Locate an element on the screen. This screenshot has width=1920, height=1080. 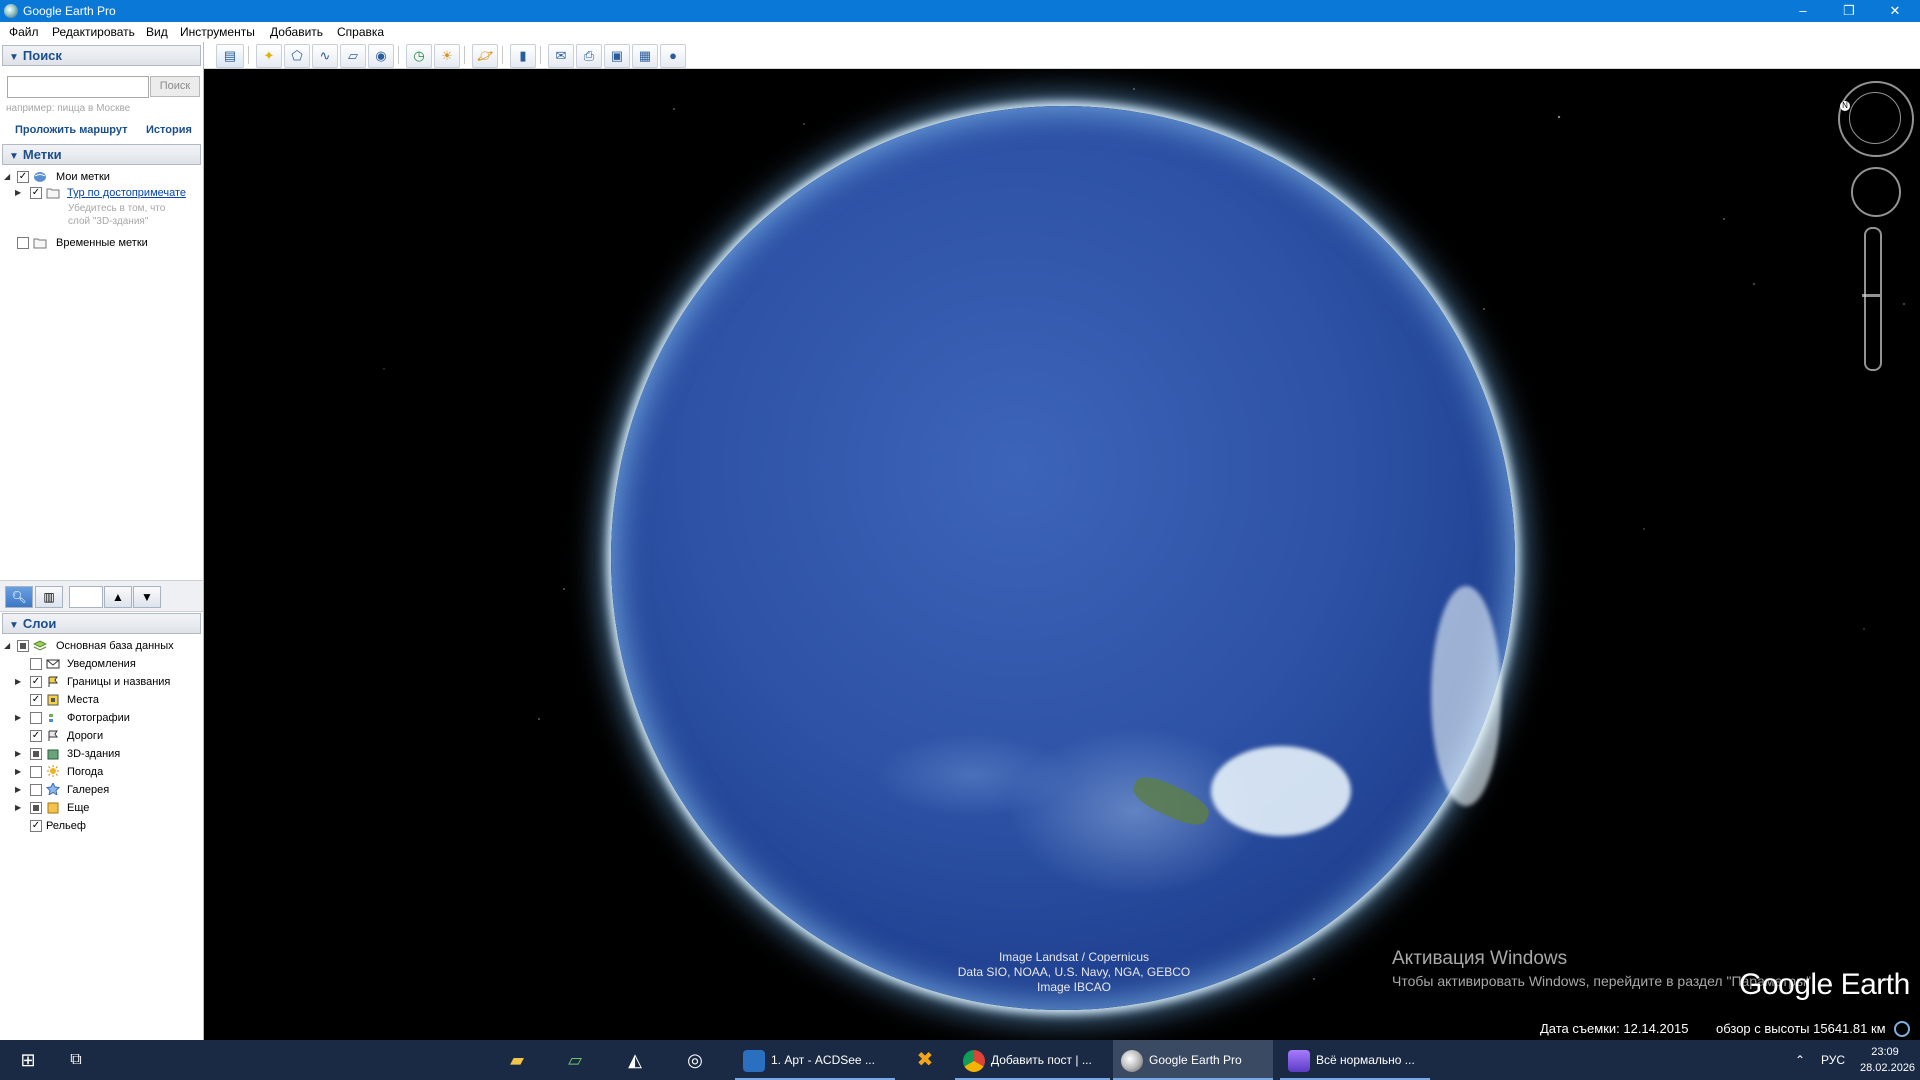
zoom-slider-handle is located at coordinates (1871, 295).